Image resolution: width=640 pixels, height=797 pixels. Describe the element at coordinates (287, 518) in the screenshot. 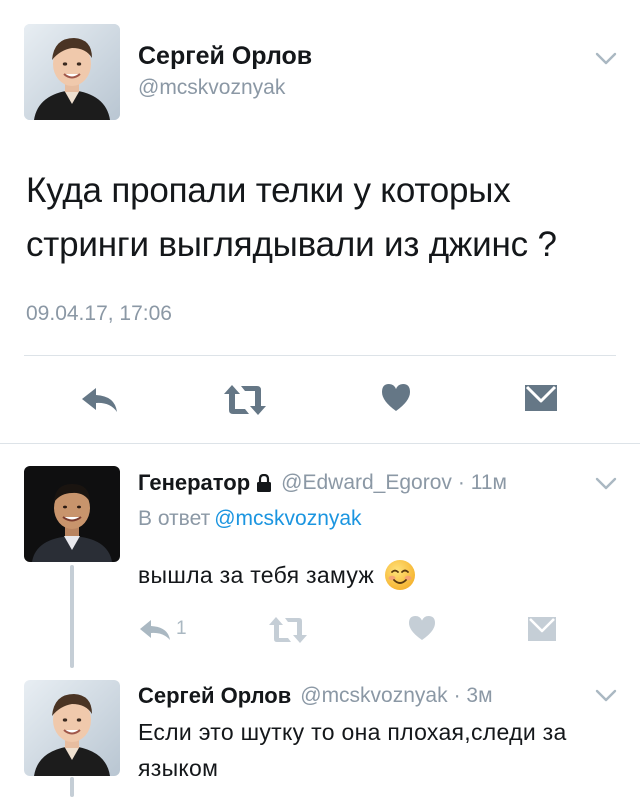

I see `mention-link: @mcskvoznyak` at that location.